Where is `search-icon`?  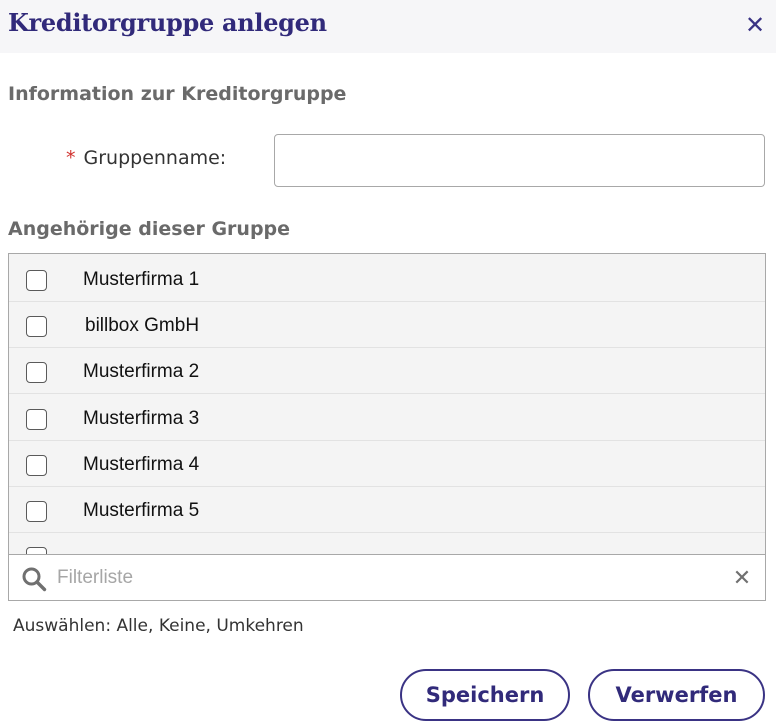 search-icon is located at coordinates (34, 579).